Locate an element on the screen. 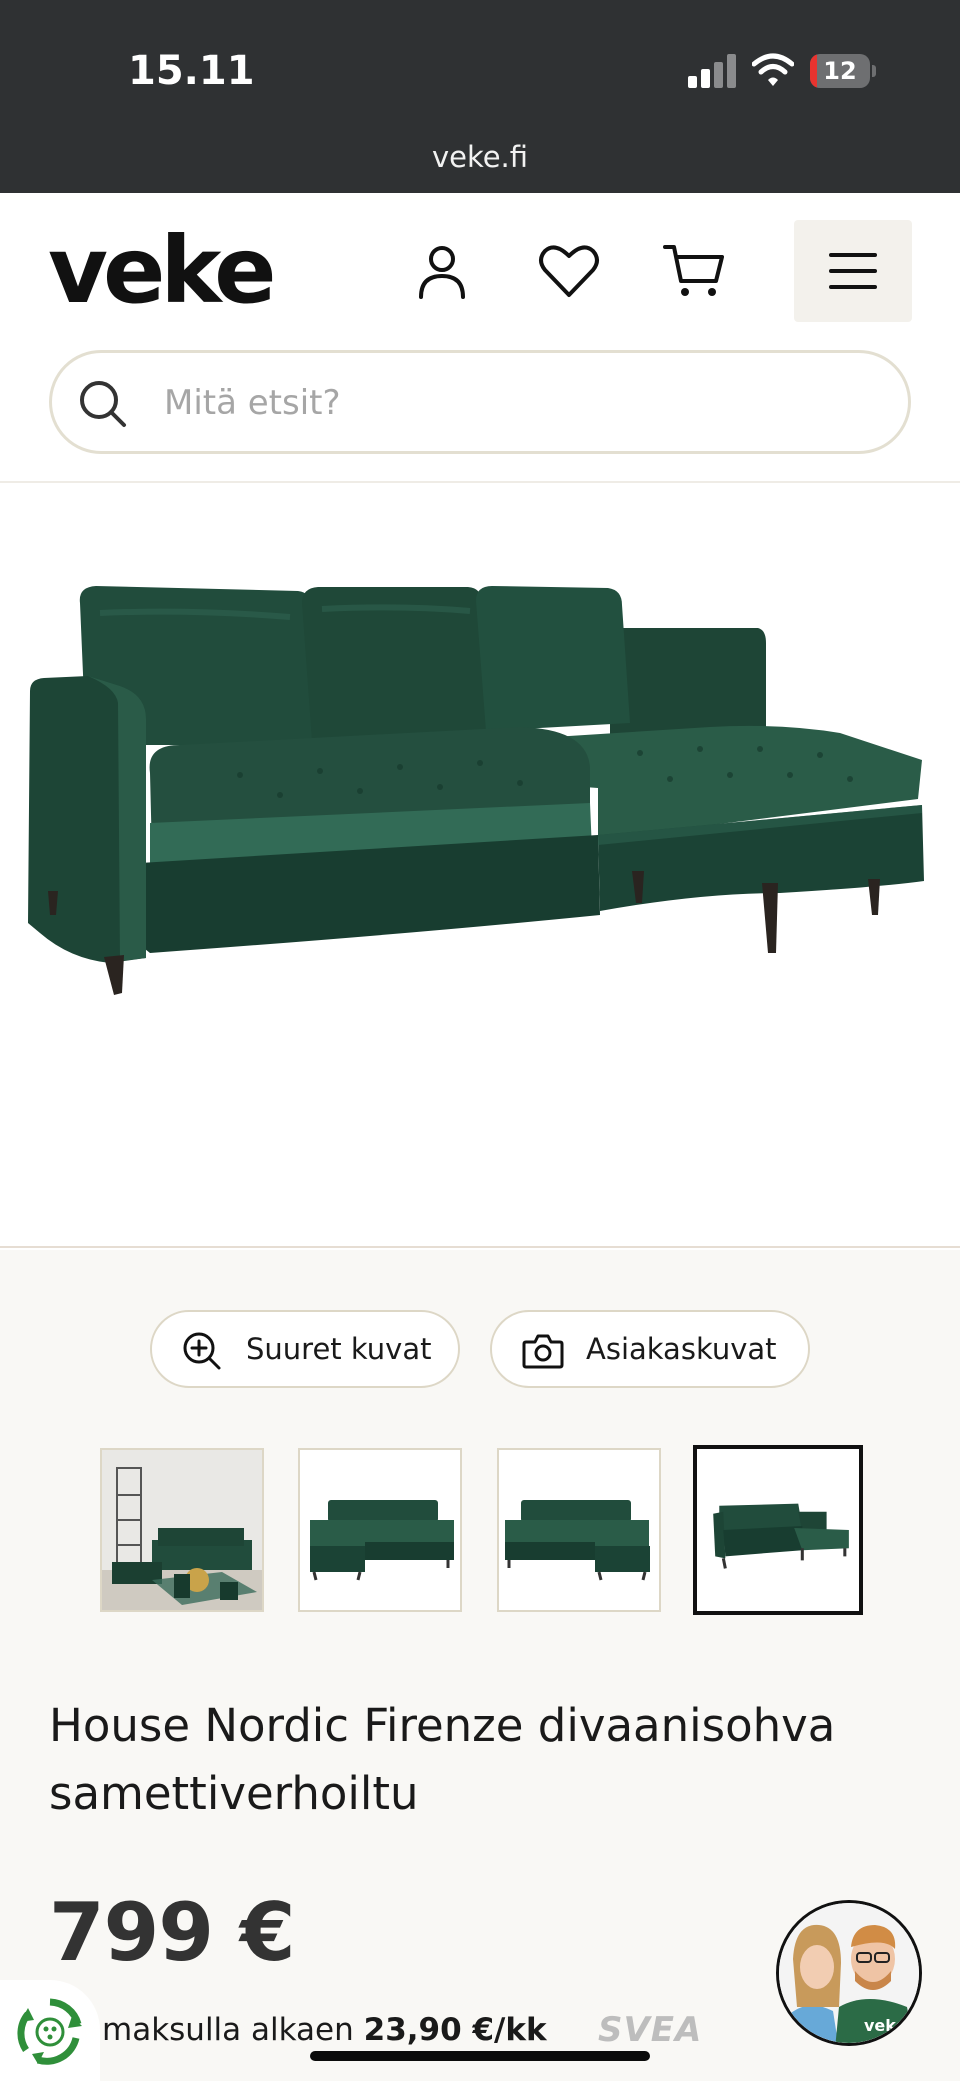 This screenshot has height=2081, width=960. sofa-front-photo is located at coordinates (380, 1530).